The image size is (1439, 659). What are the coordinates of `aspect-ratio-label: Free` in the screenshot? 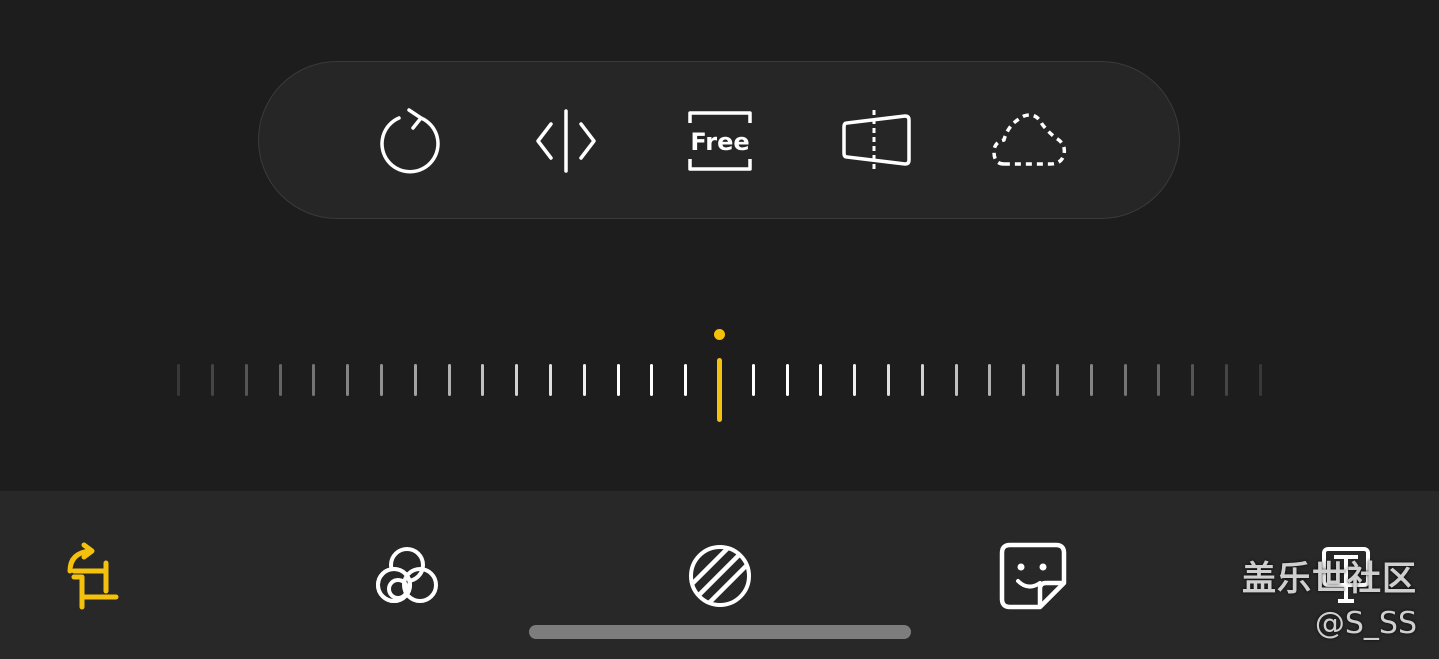 It's located at (719, 142).